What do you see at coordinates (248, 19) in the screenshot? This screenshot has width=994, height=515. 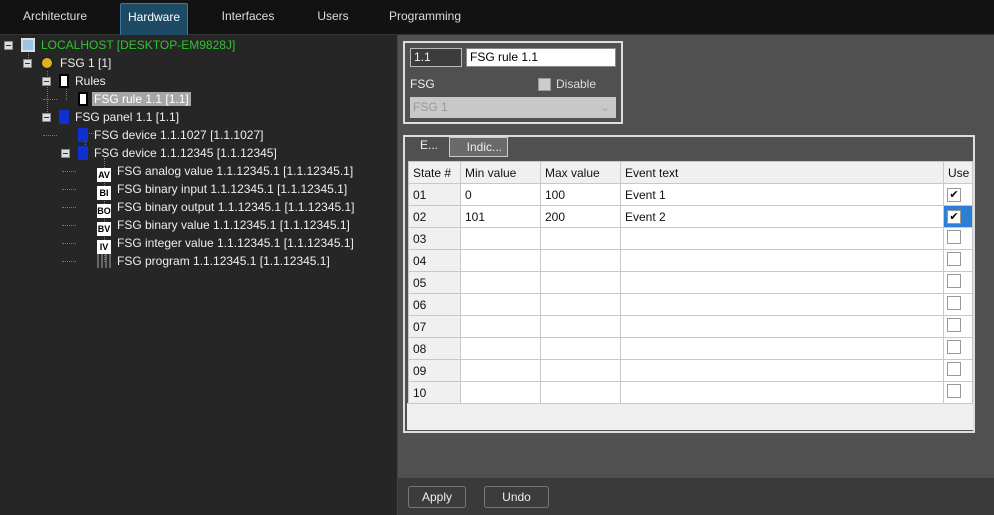 I see `tab-interfaces: Interfaces` at bounding box center [248, 19].